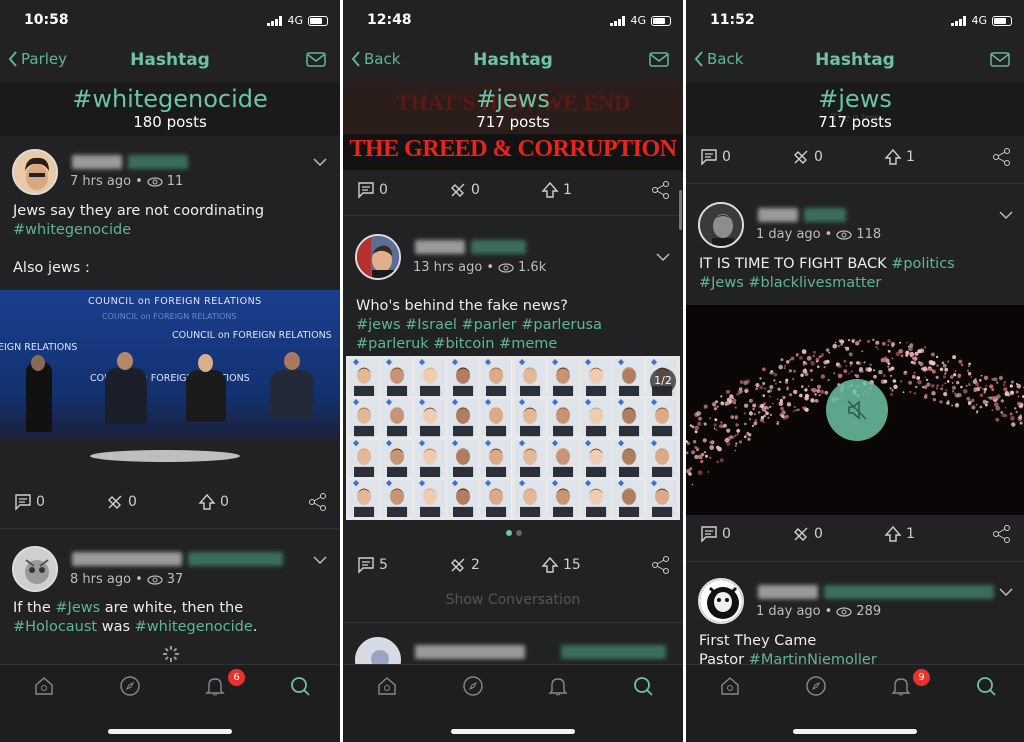  Describe the element at coordinates (55, 627) in the screenshot. I see `hashtag-link: #Holocaust` at that location.